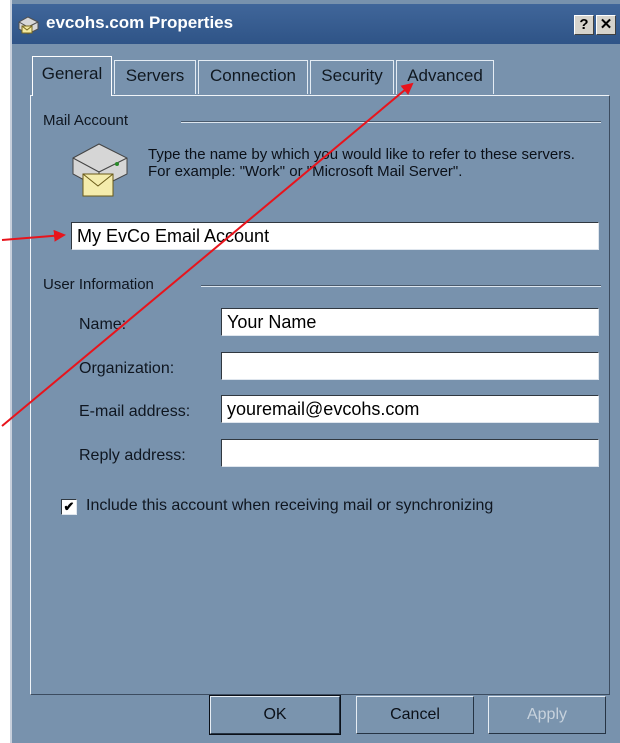  What do you see at coordinates (606, 25) in the screenshot?
I see `close-button: ✕` at bounding box center [606, 25].